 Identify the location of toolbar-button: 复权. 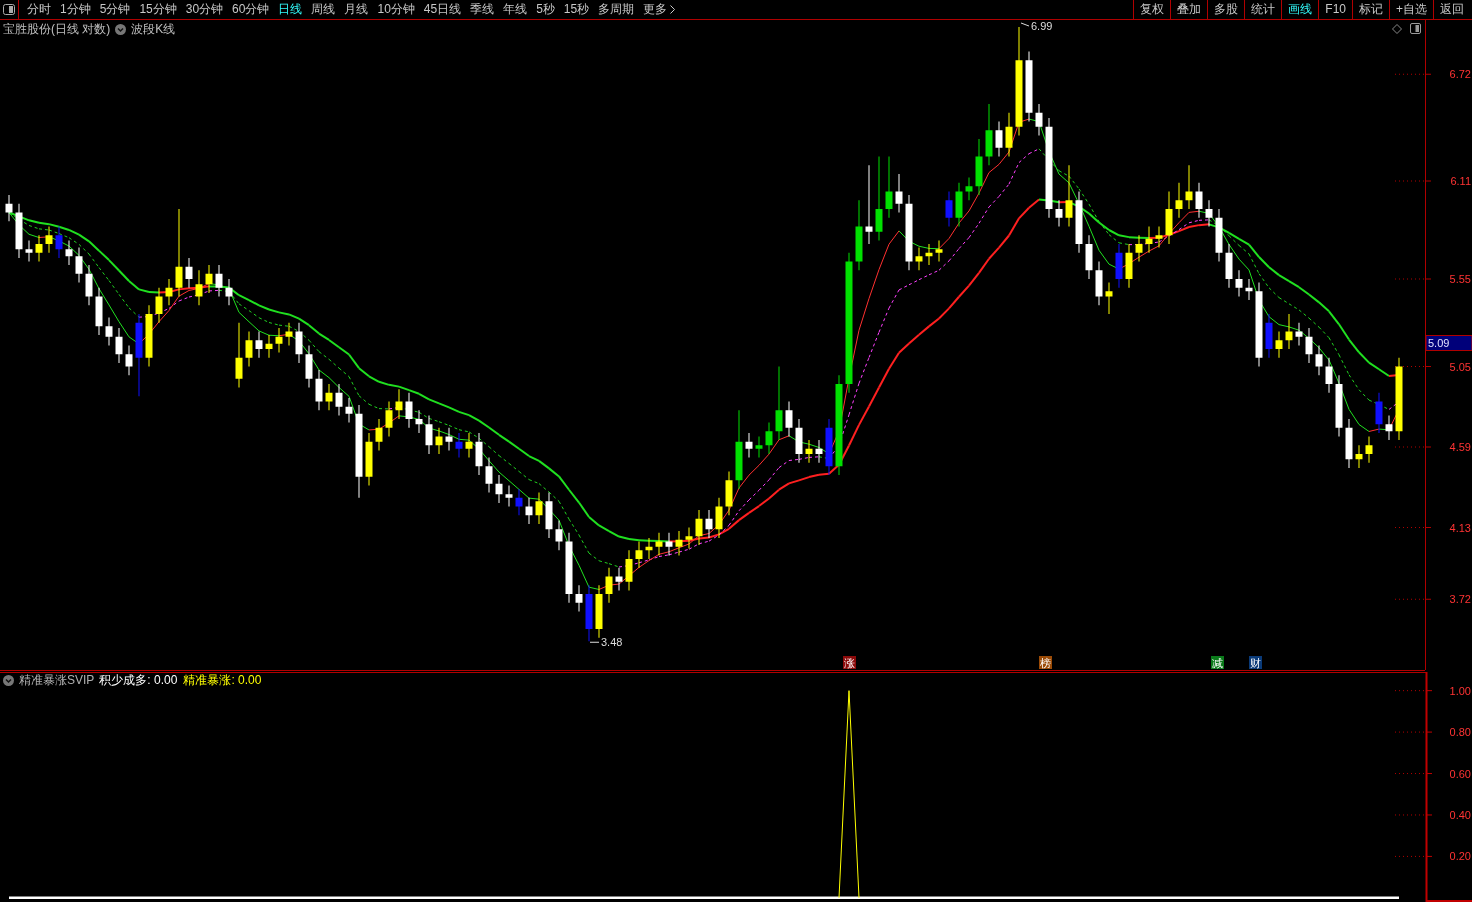
(1152, 9).